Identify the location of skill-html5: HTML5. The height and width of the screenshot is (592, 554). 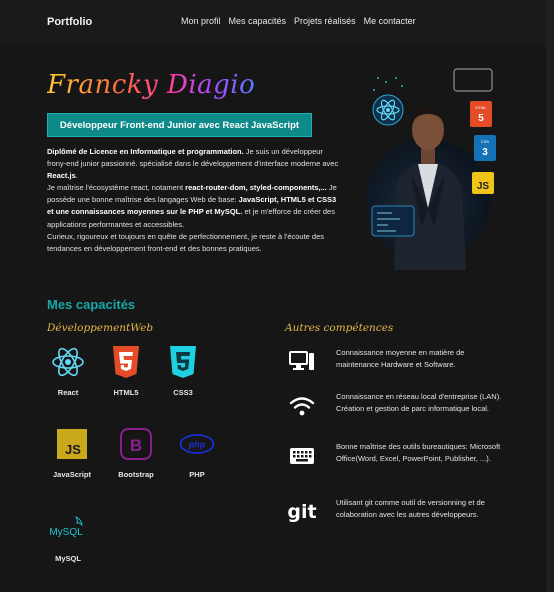
(126, 369).